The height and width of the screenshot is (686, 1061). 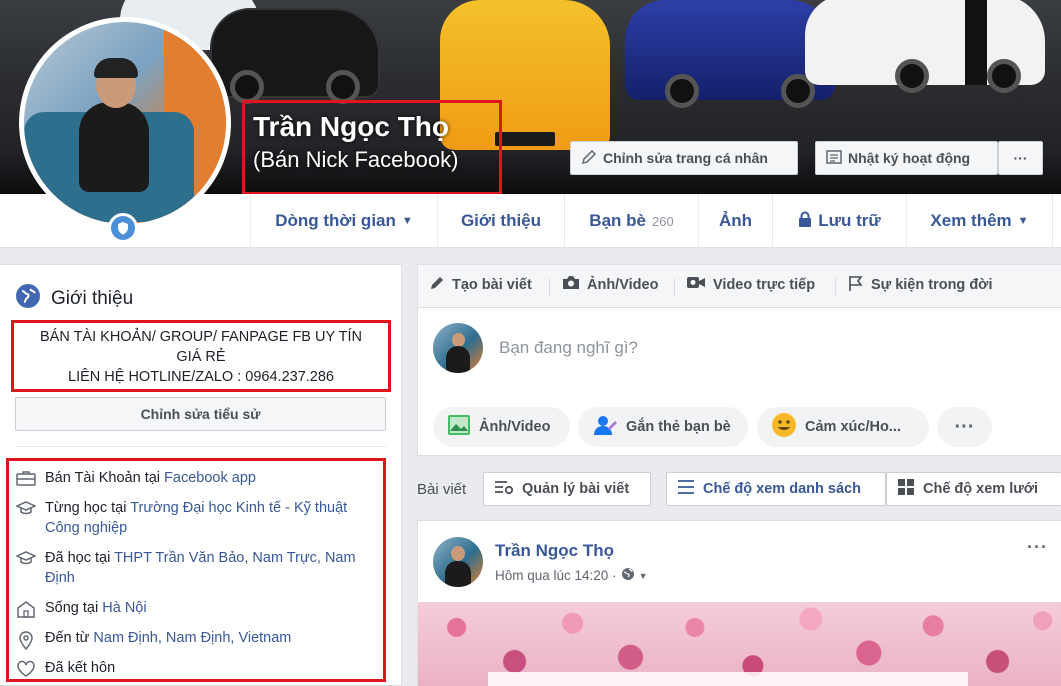 I want to click on tab-friends: Bạn bè 260, so click(x=631, y=221).